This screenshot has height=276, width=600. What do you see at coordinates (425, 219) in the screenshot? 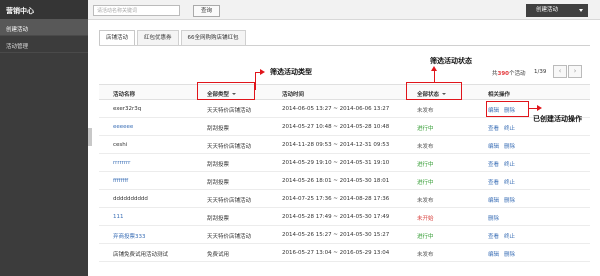
I see `activity-status: 未开始` at bounding box center [425, 219].